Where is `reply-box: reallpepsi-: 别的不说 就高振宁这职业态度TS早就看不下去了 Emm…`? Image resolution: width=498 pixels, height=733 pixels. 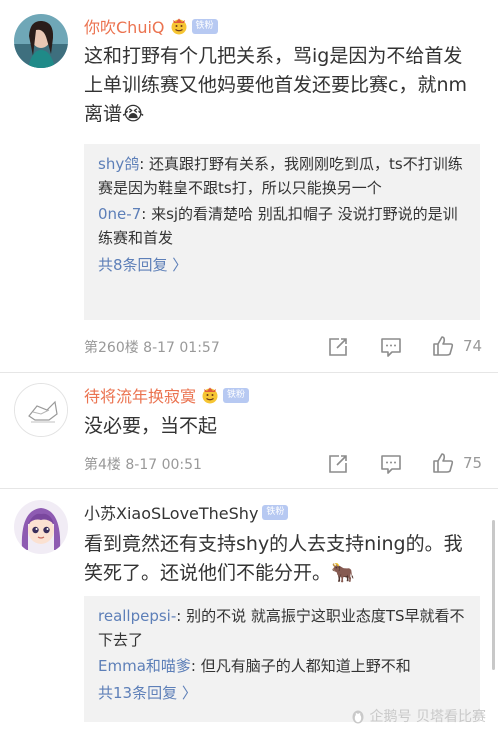
reply-box: reallpepsi-: 别的不说 就高振宁这职业态度TS早就看不下去了 Emm… is located at coordinates (282, 659).